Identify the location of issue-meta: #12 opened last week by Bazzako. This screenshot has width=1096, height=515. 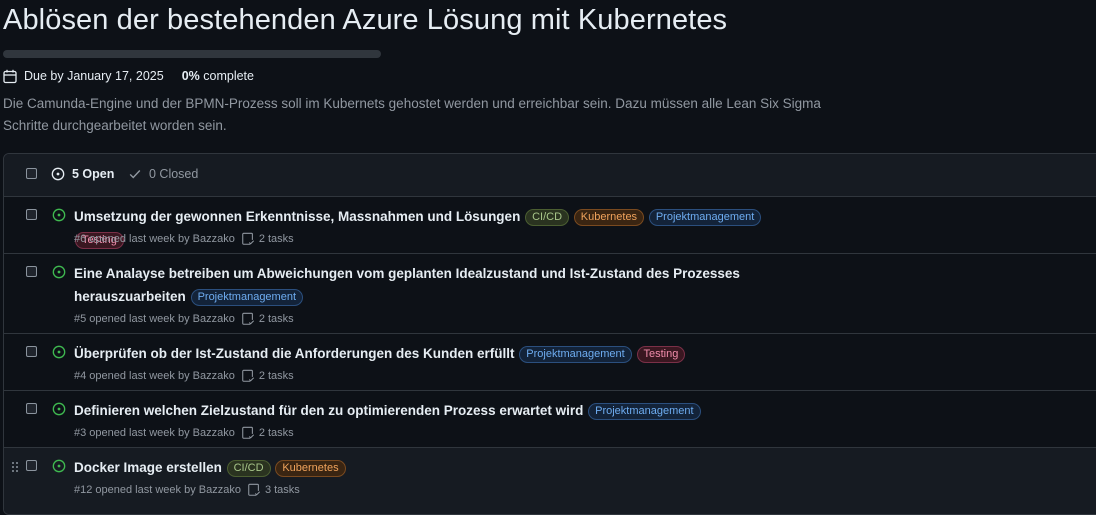
(157, 490).